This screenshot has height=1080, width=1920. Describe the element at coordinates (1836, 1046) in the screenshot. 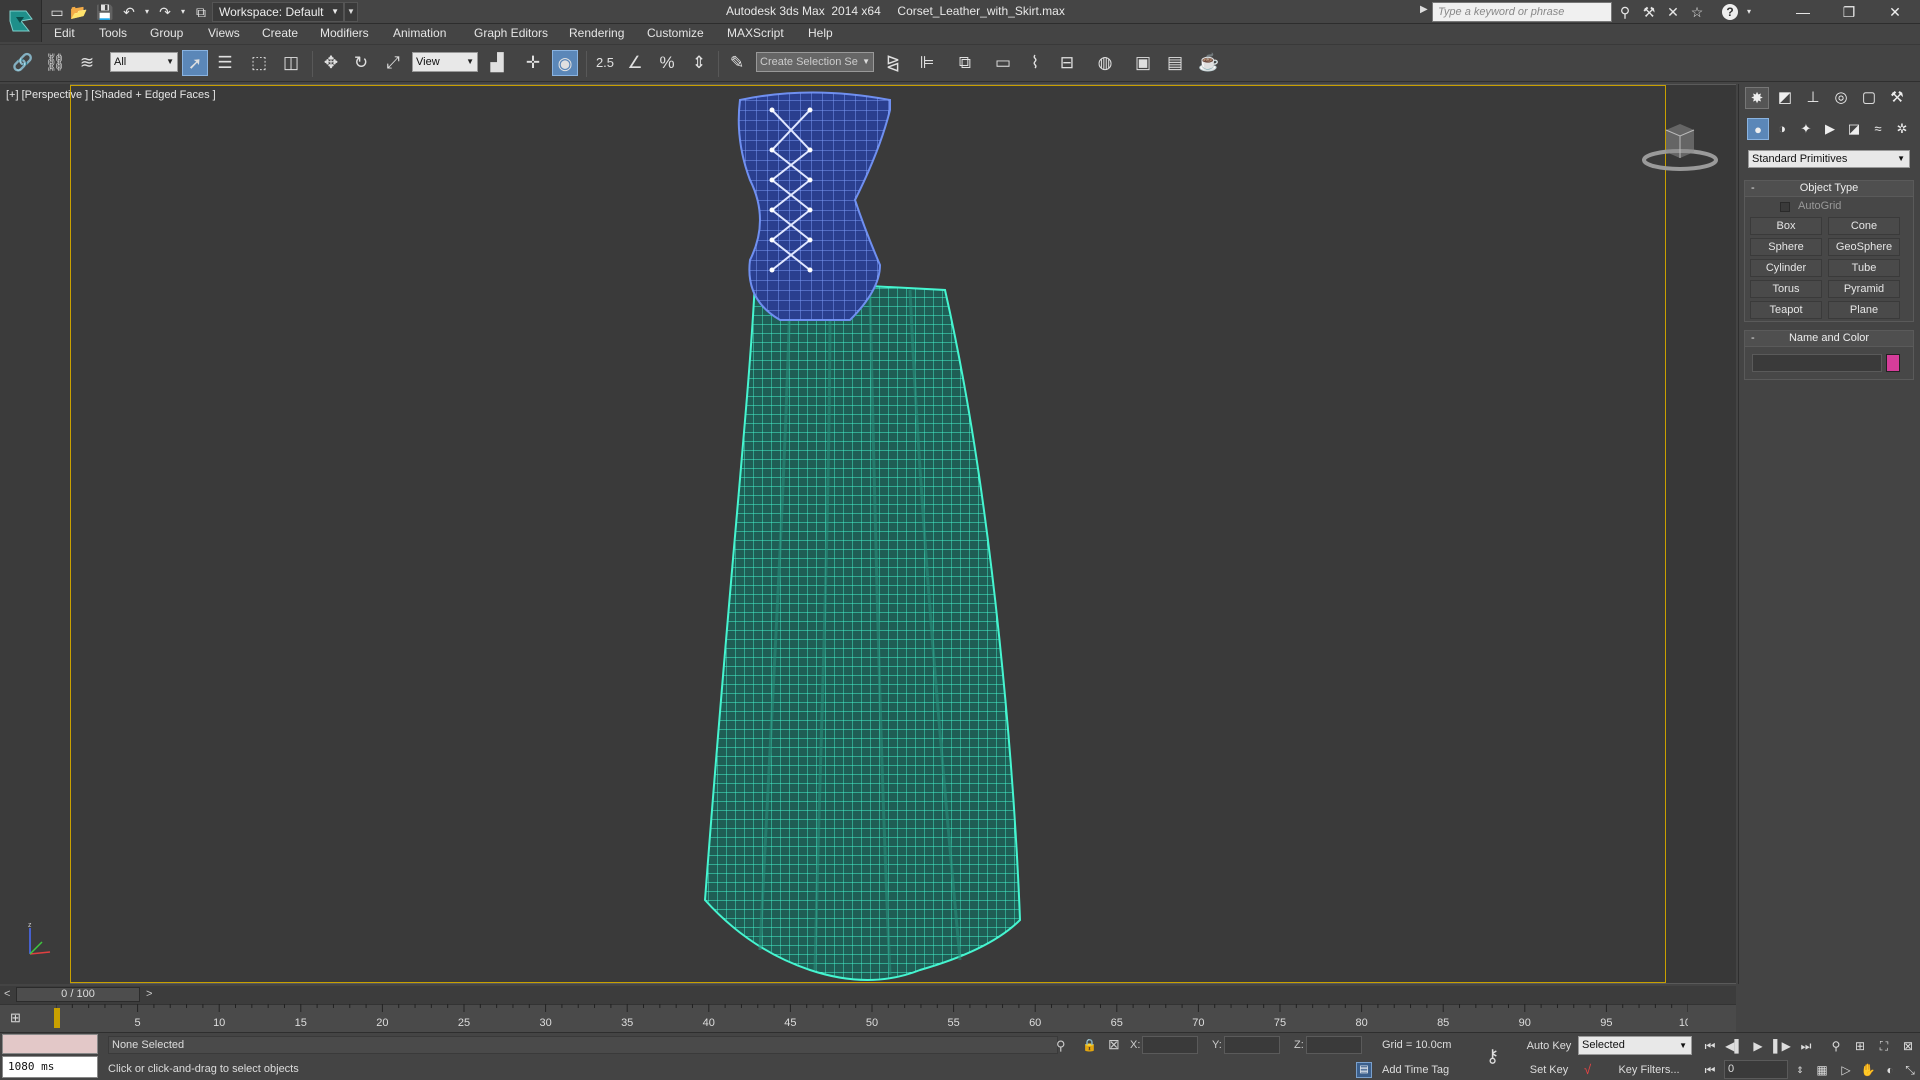

I see `zoom-icon: ⚲` at that location.